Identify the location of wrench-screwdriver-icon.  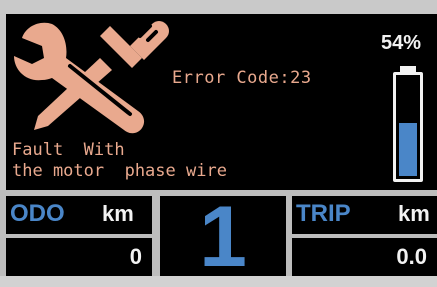
(91, 77).